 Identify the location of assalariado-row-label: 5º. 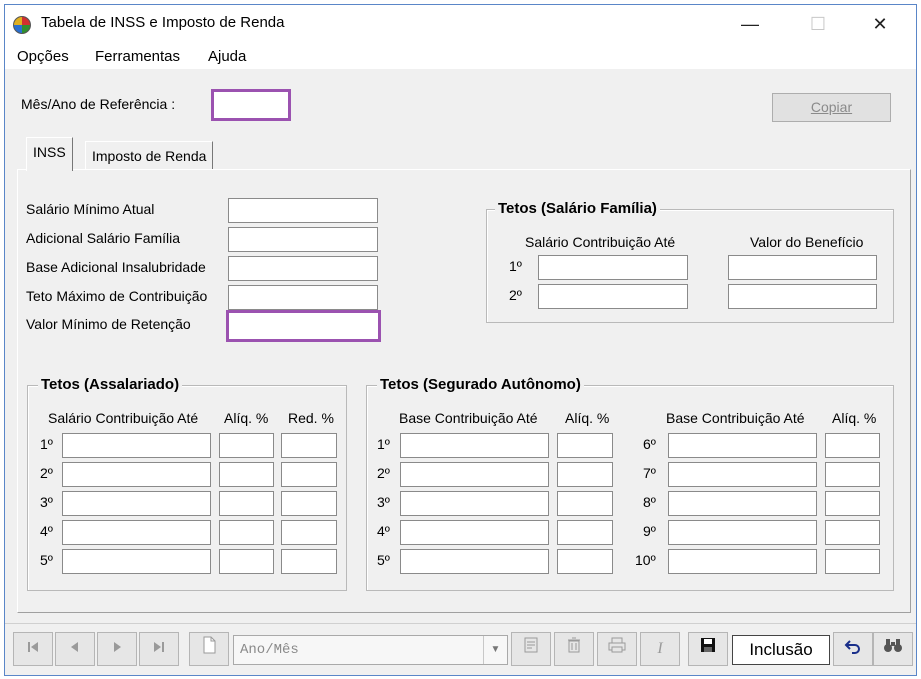
(46, 560).